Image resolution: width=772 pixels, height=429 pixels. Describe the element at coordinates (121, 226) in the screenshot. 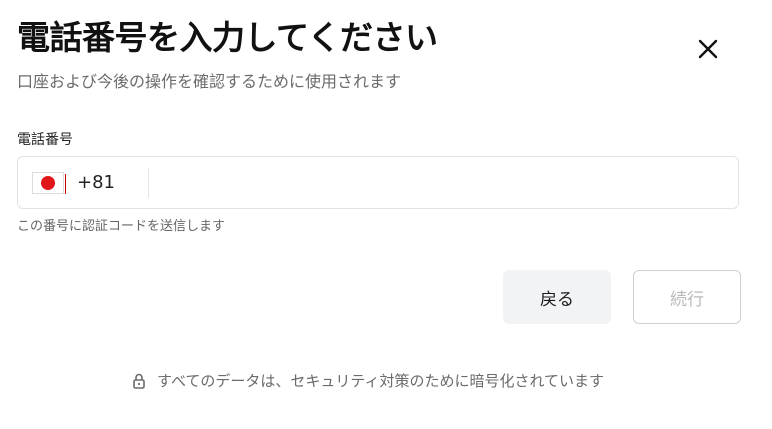

I see `phone-field-hint: この番号に認証コードを送信します` at that location.